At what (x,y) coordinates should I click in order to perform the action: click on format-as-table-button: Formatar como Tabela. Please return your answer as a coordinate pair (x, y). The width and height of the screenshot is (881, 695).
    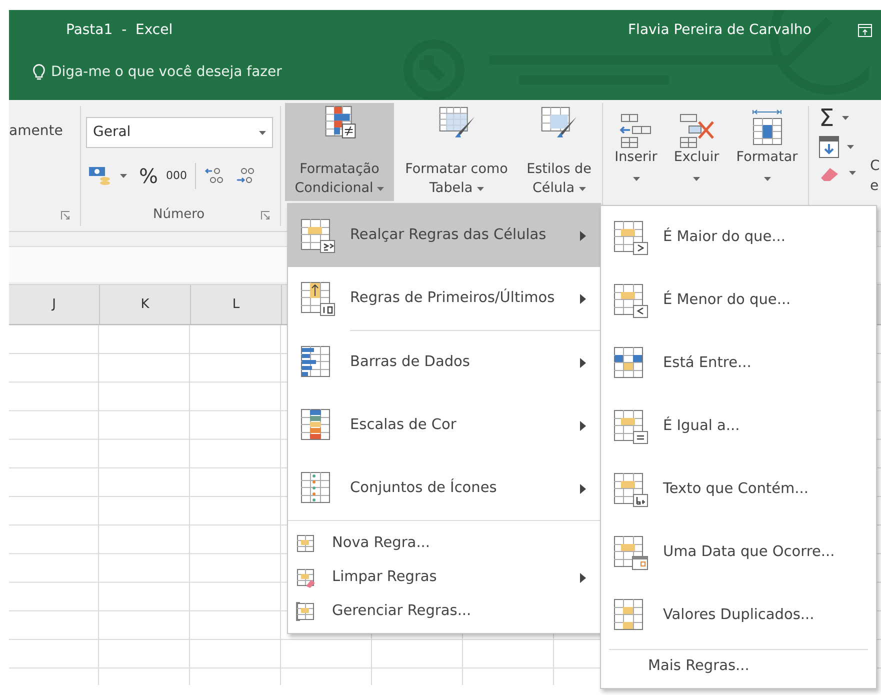
    Looking at the image, I should click on (456, 152).